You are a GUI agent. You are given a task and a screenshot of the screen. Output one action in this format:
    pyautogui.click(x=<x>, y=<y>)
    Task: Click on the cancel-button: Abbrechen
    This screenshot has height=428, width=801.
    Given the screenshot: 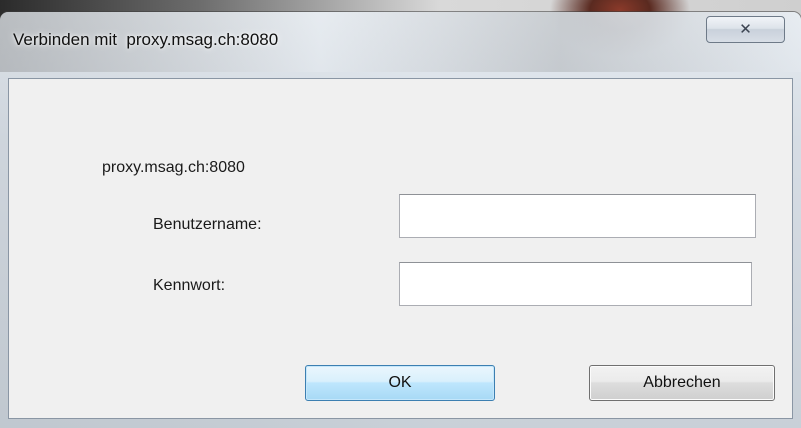 What is the action you would take?
    pyautogui.click(x=682, y=383)
    